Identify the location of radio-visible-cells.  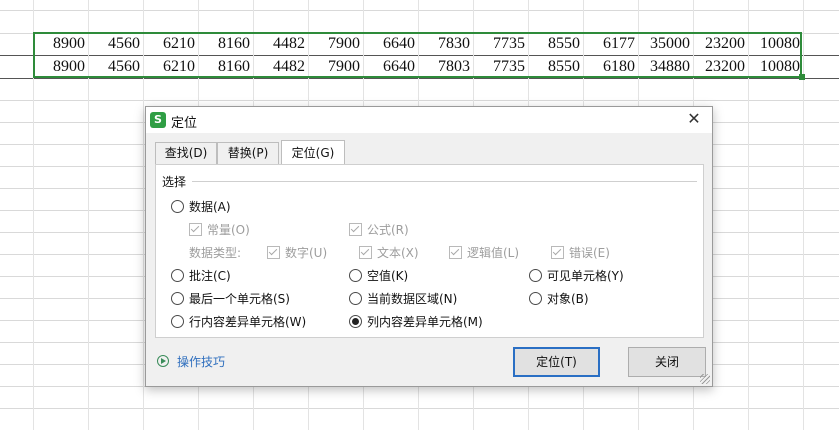
(535, 275).